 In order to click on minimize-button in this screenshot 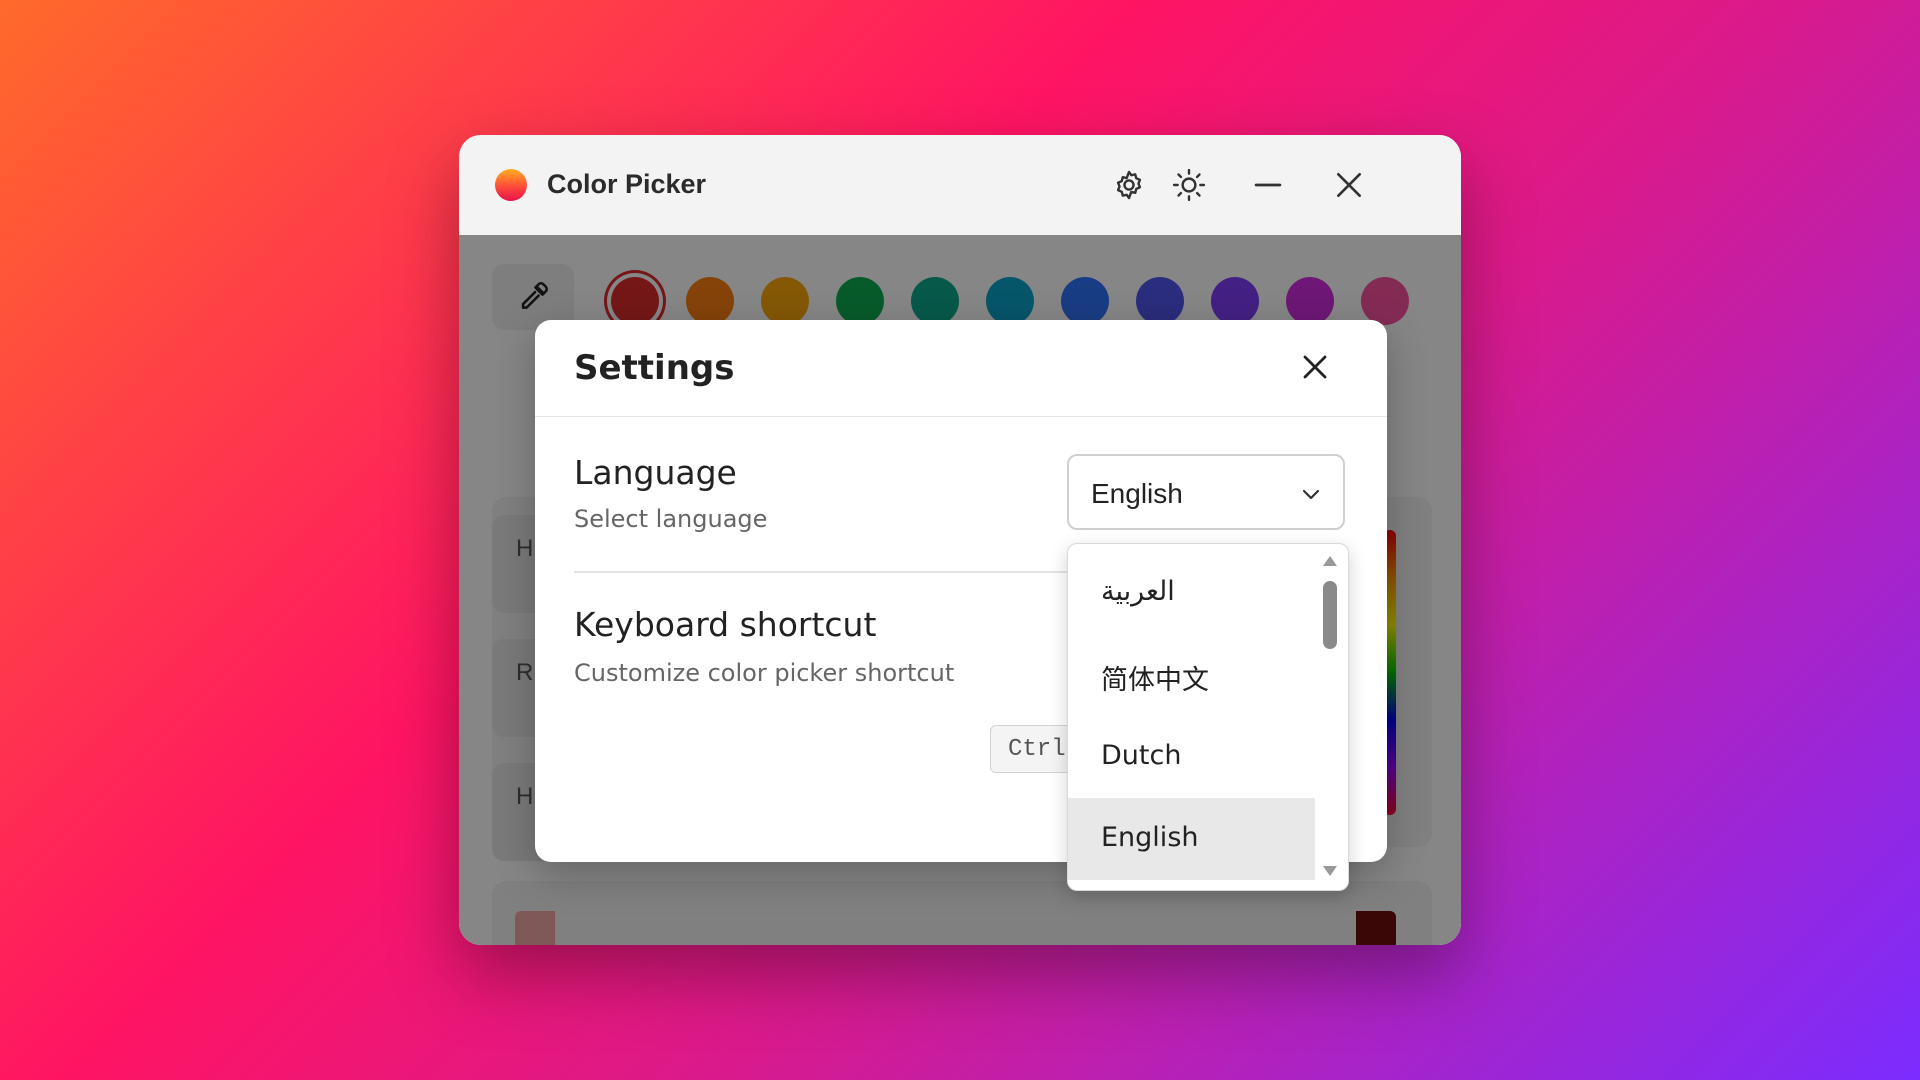, I will do `click(1268, 185)`.